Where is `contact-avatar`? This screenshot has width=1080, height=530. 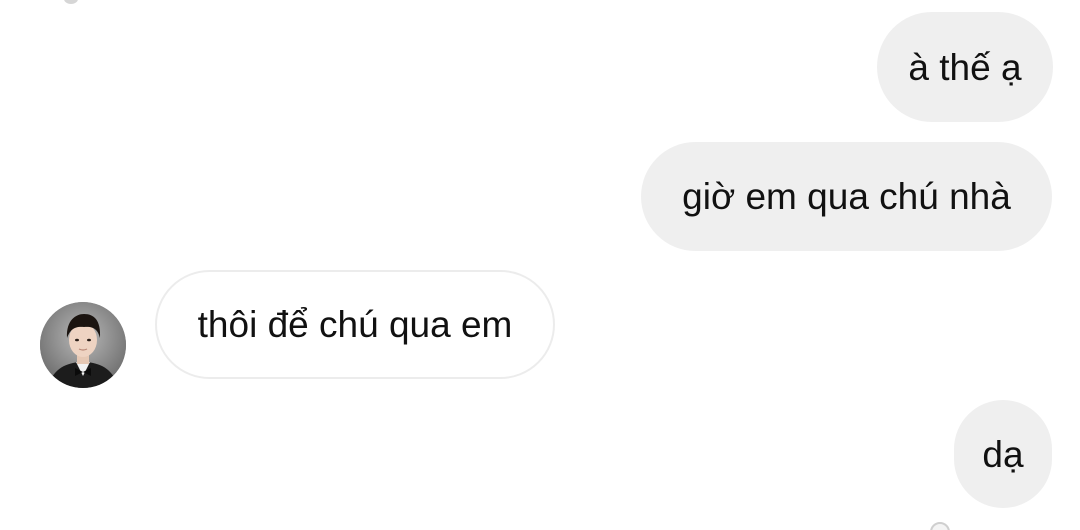 contact-avatar is located at coordinates (83, 345).